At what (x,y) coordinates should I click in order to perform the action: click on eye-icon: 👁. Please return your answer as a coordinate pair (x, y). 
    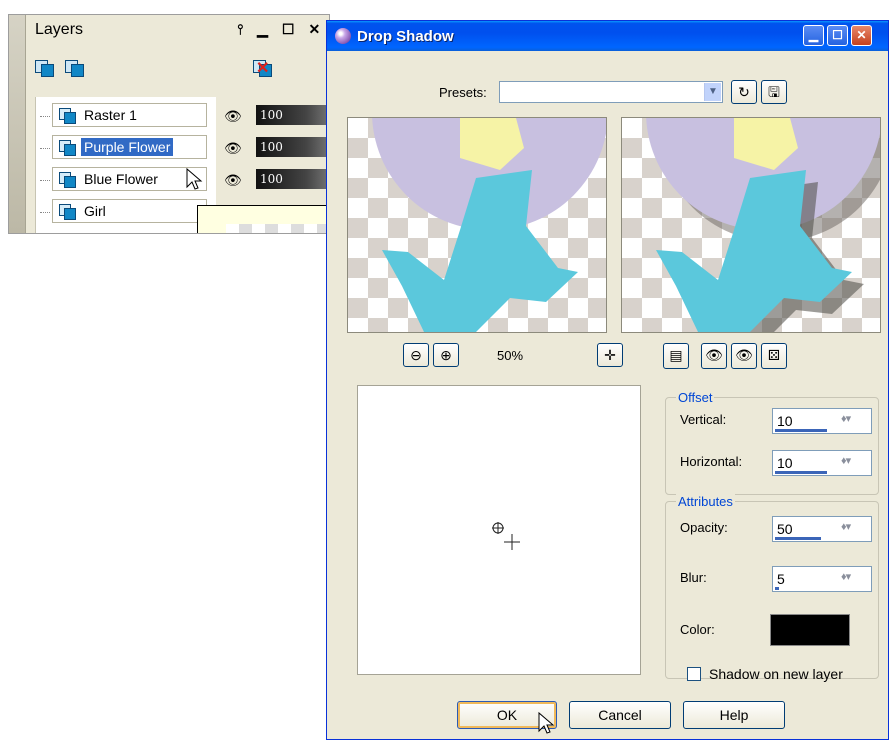
    Looking at the image, I should click on (744, 355).